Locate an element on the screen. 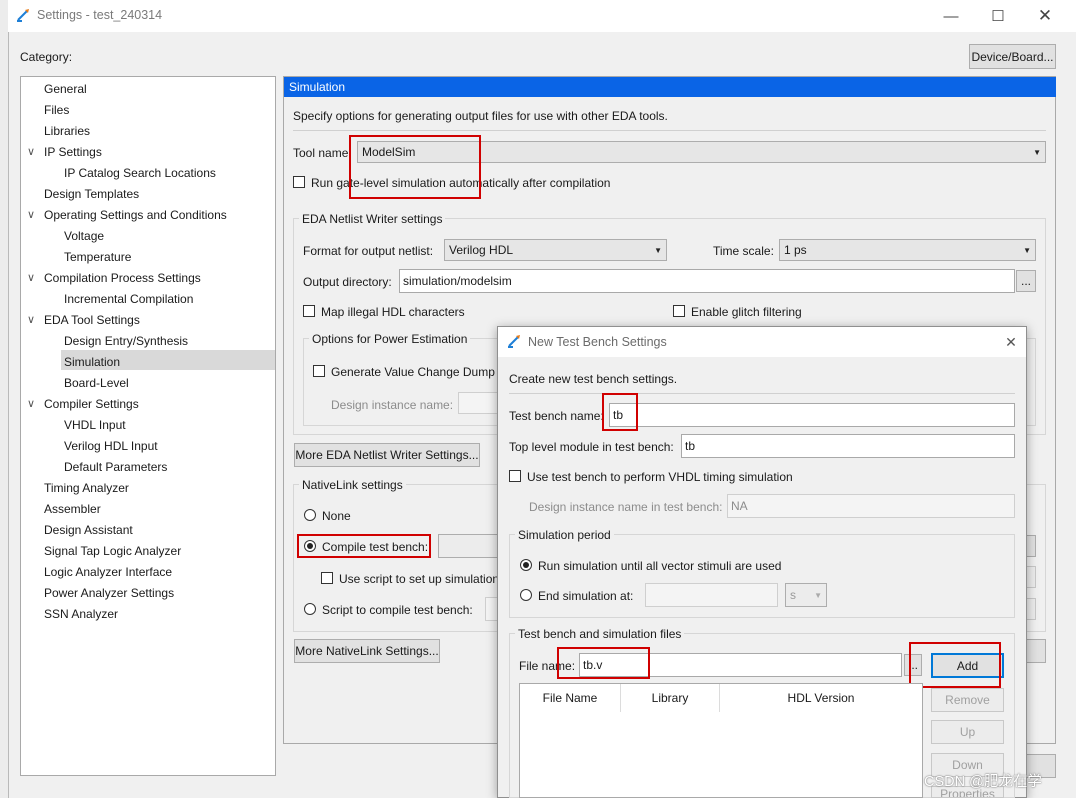 The image size is (1076, 798). top-module-input: tb is located at coordinates (848, 446).